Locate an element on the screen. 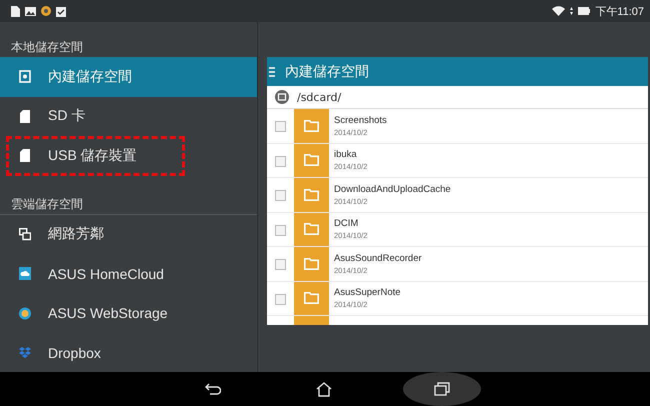 Image resolution: width=650 pixels, height=406 pixels. status-time: 下午11:07 is located at coordinates (619, 11).